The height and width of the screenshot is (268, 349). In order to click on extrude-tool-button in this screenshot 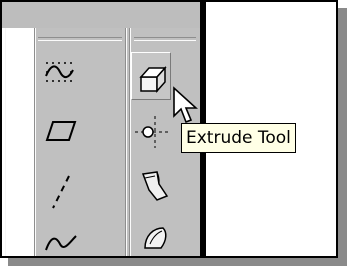, I will do `click(151, 76)`.